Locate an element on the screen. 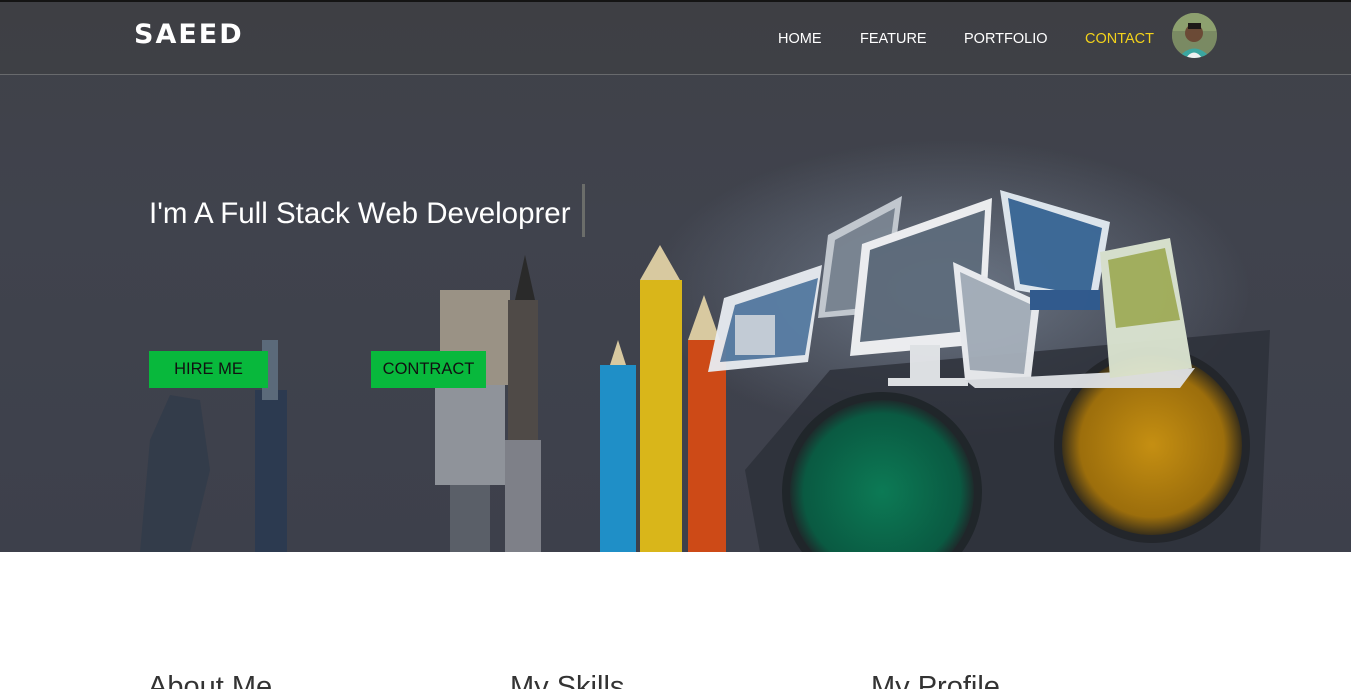 Image resolution: width=1351 pixels, height=689 pixels. my-profile-heading: My Profile is located at coordinates (935, 680).